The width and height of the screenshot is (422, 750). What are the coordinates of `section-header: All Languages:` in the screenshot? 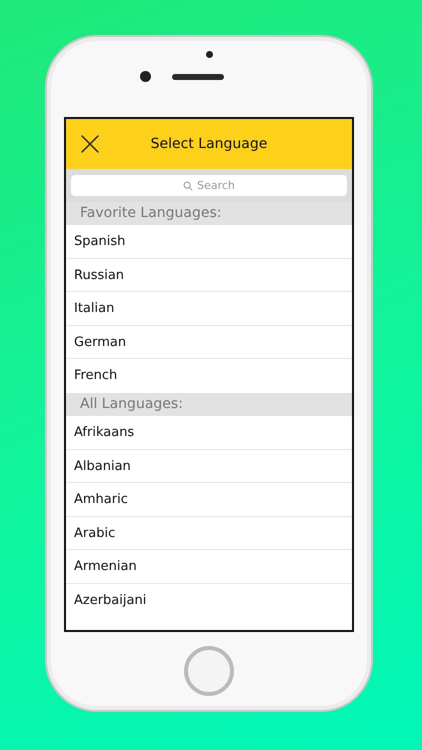 It's located at (209, 404).